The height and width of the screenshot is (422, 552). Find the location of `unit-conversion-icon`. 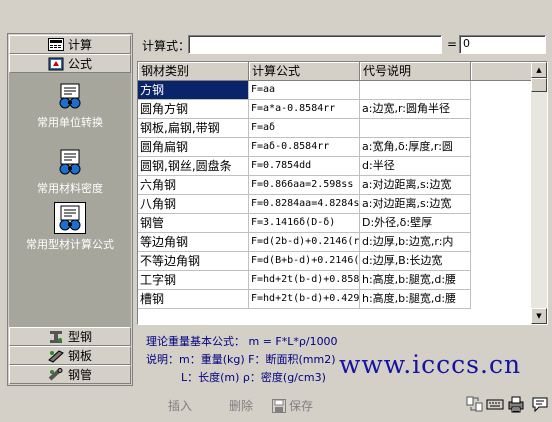

unit-conversion-icon is located at coordinates (70, 96).